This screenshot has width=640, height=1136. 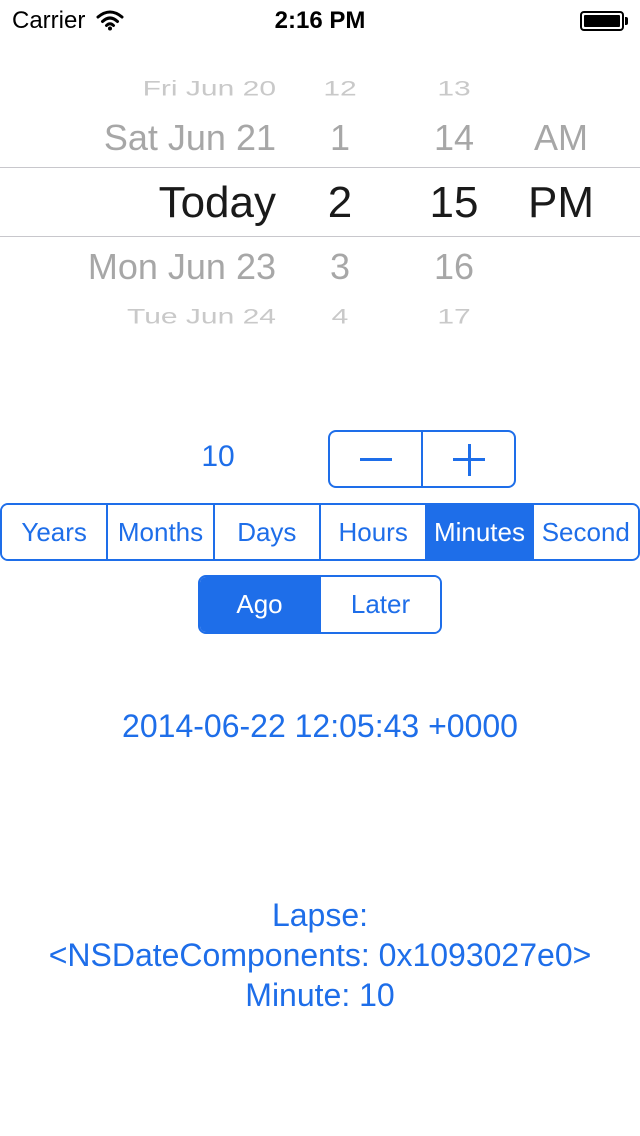 What do you see at coordinates (467, 459) in the screenshot?
I see `increment-button` at bounding box center [467, 459].